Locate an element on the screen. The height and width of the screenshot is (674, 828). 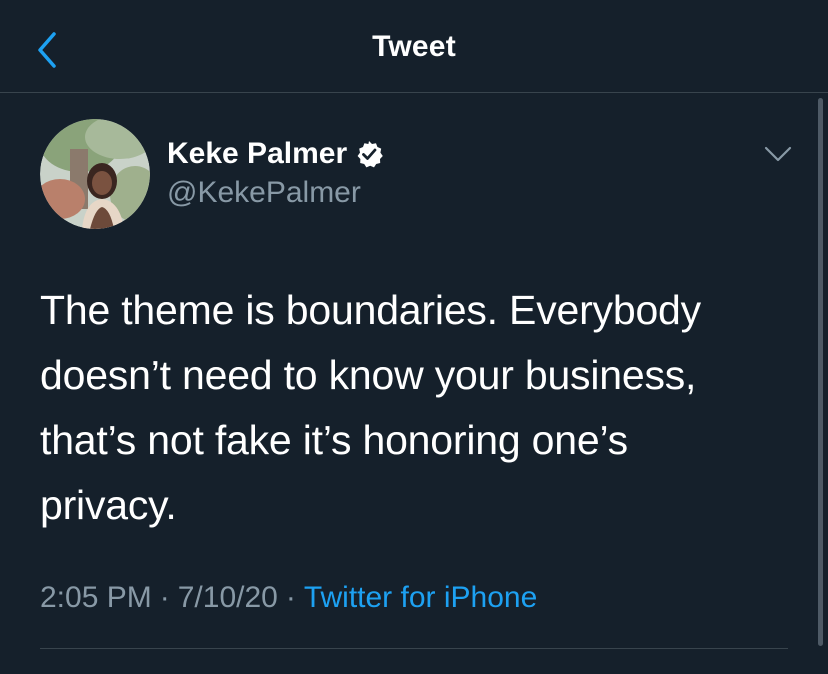
verified-badge-icon is located at coordinates (369, 154).